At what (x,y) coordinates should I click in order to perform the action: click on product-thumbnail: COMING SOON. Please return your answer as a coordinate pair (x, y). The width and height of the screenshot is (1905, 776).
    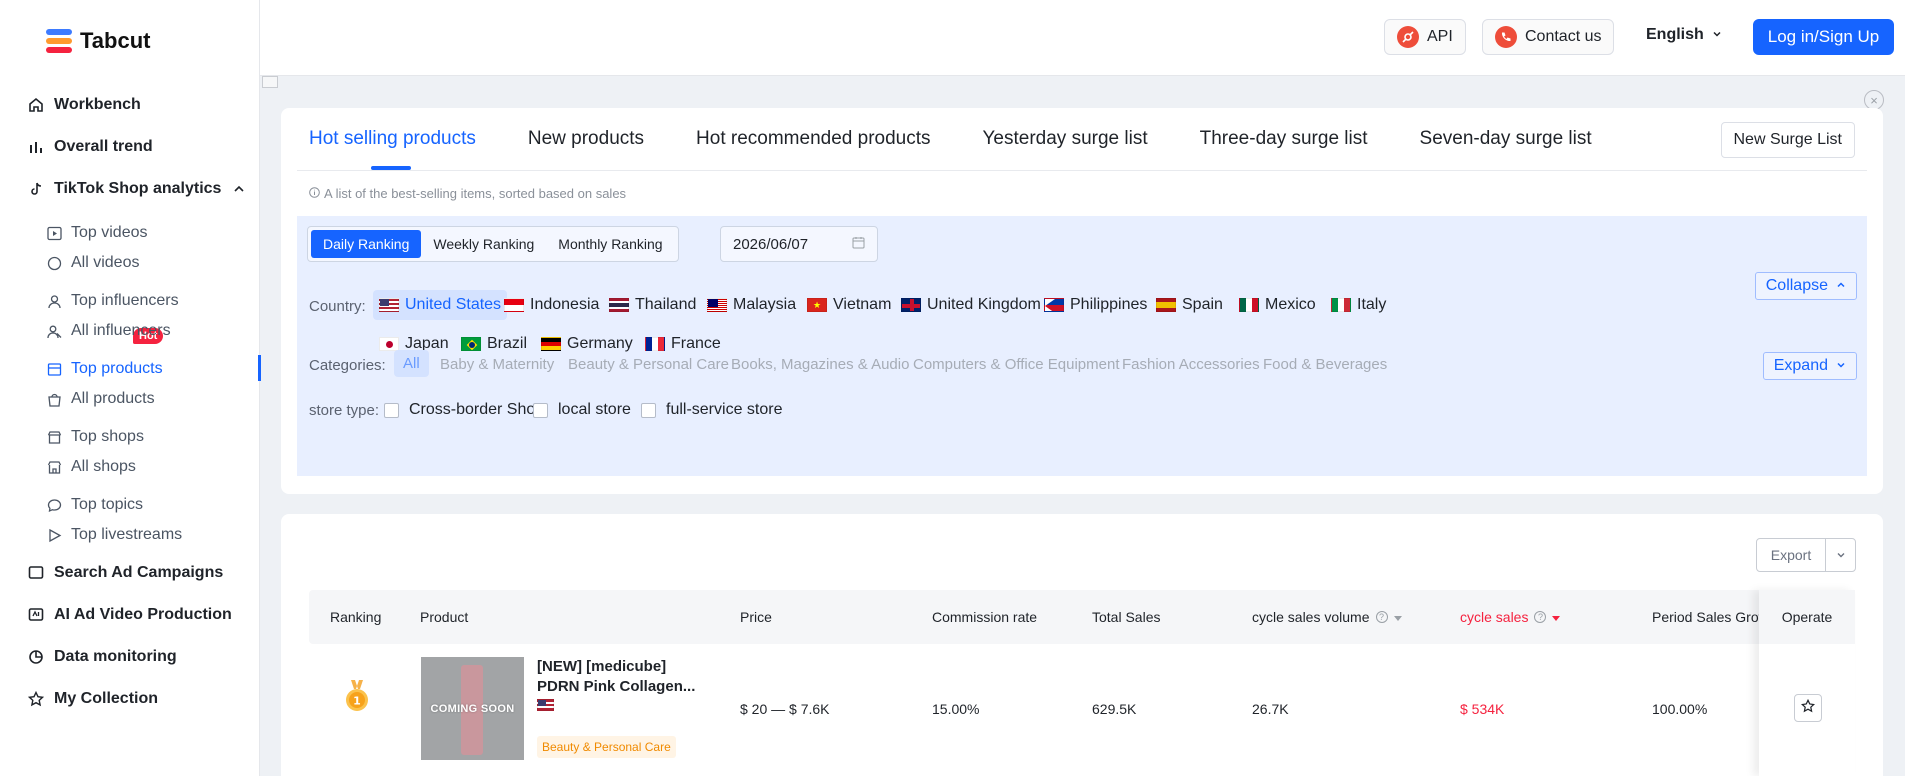
    Looking at the image, I should click on (472, 708).